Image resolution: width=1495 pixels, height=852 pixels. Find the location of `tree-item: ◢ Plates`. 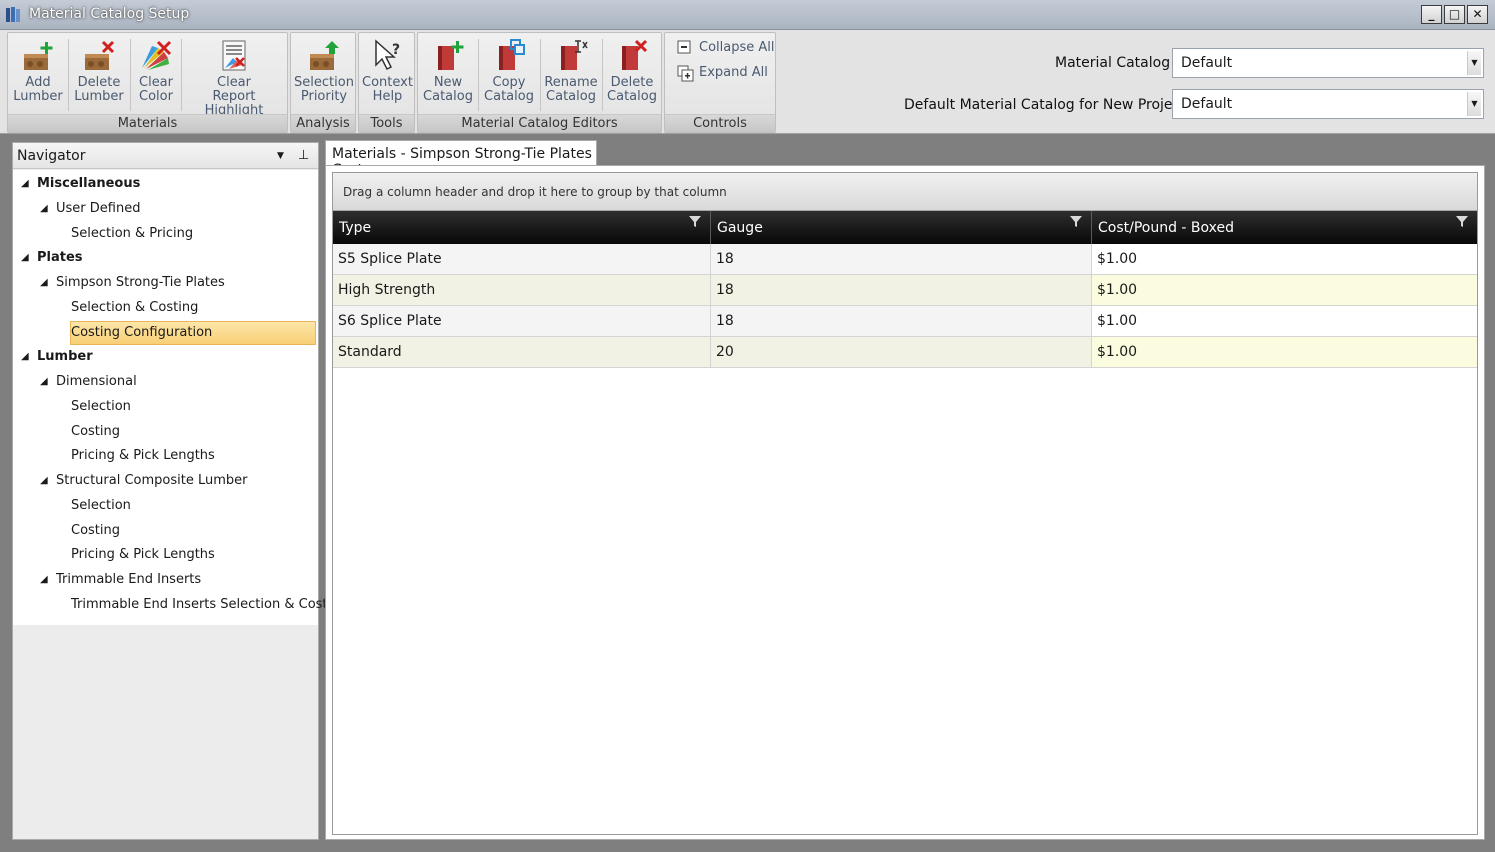

tree-item: ◢ Plates is located at coordinates (165, 258).